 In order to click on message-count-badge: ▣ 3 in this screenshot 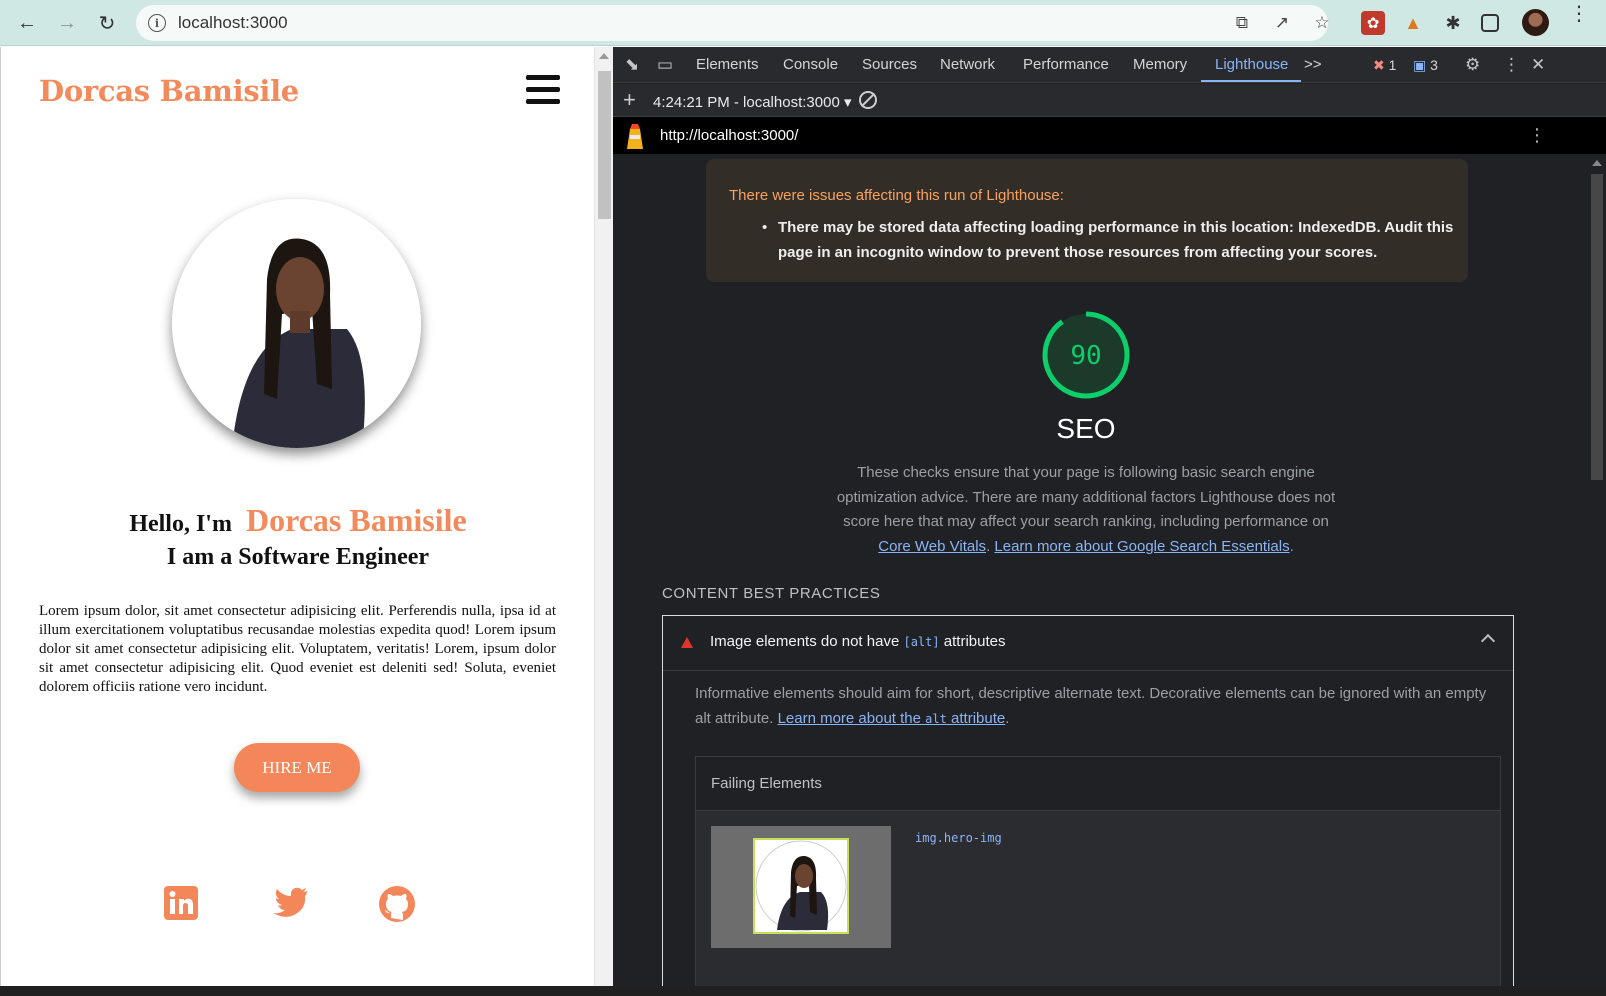, I will do `click(1425, 65)`.